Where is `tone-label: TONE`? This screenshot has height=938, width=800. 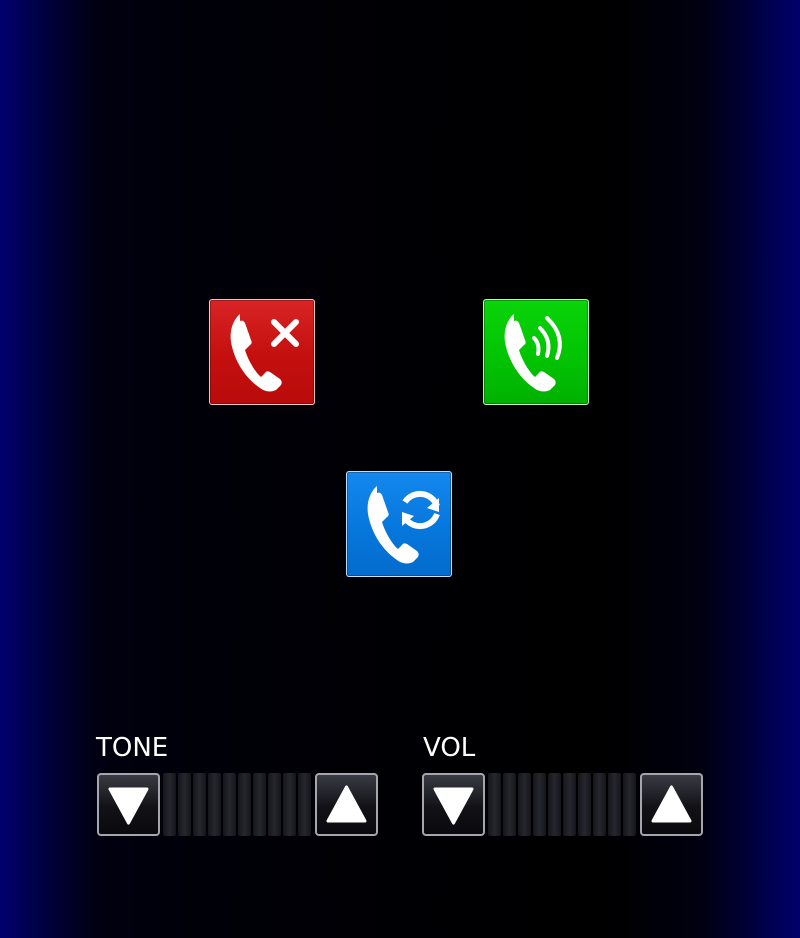
tone-label: TONE is located at coordinates (132, 748).